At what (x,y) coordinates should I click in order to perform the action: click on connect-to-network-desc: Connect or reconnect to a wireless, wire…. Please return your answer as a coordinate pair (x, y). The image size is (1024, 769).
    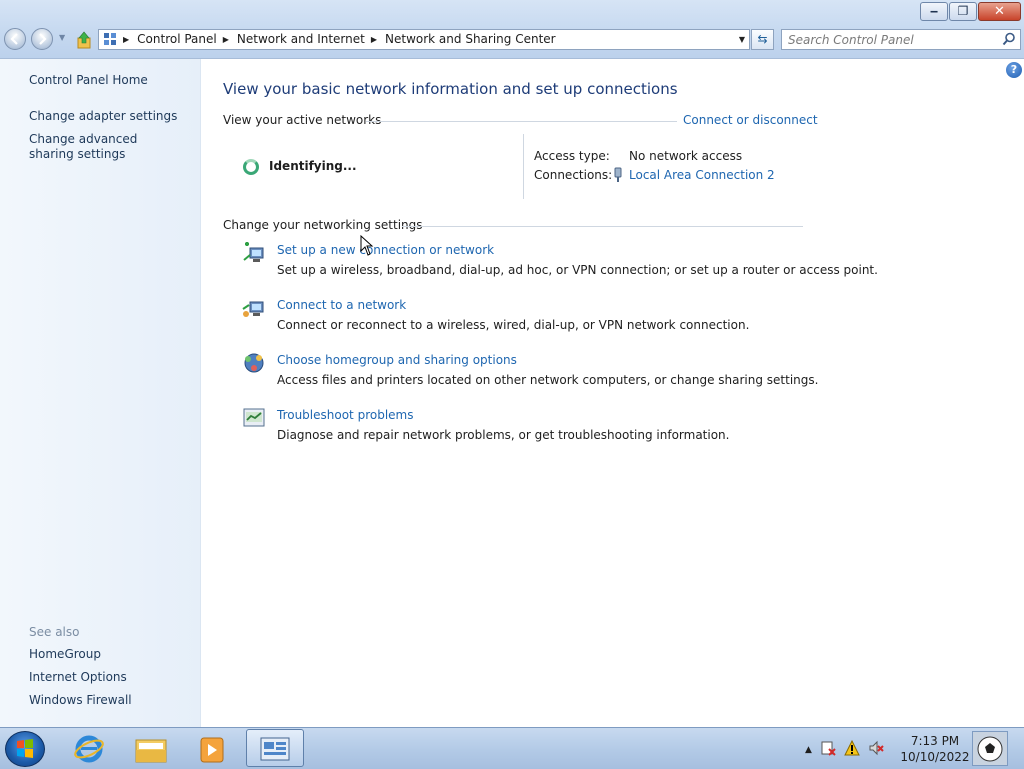
    Looking at the image, I should click on (513, 325).